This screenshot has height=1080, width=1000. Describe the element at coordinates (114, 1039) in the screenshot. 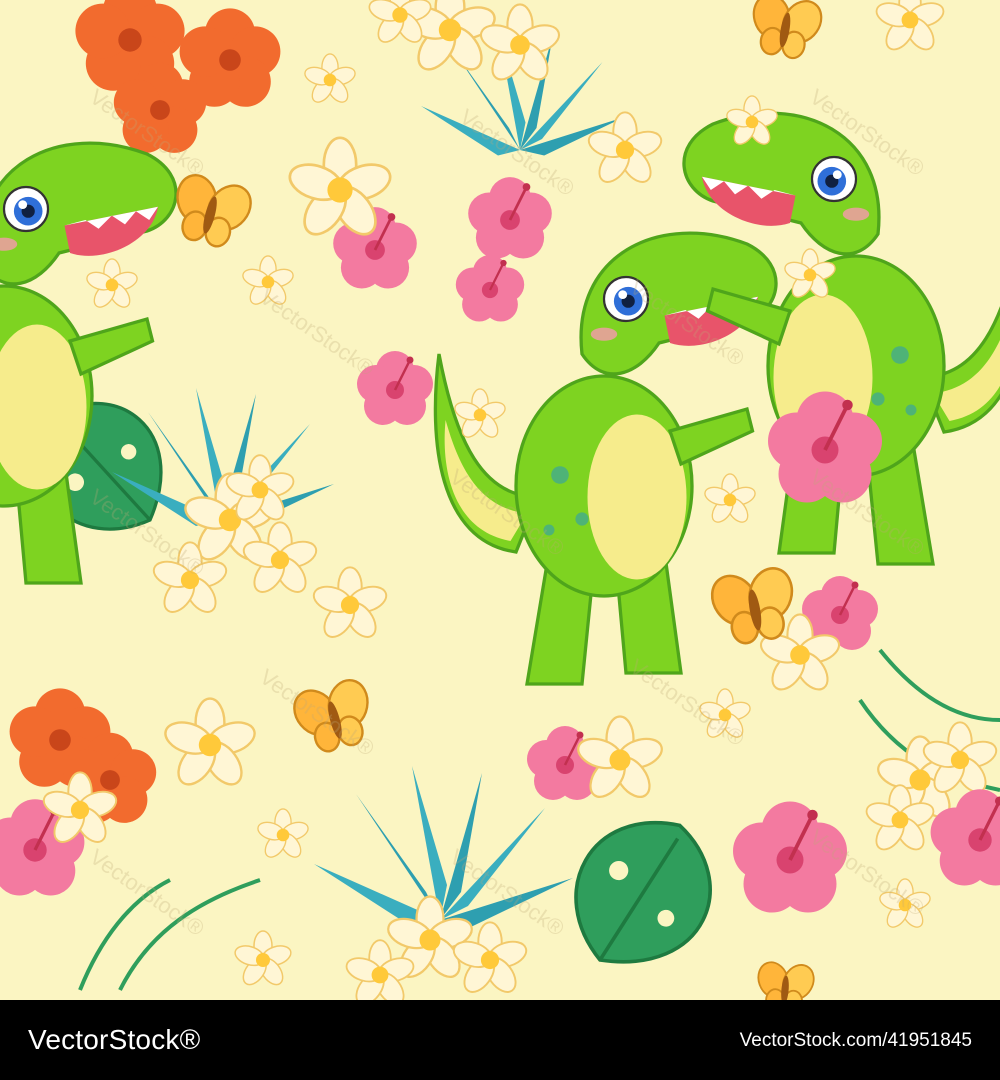

I see `footer-brand: VectorStock®` at that location.